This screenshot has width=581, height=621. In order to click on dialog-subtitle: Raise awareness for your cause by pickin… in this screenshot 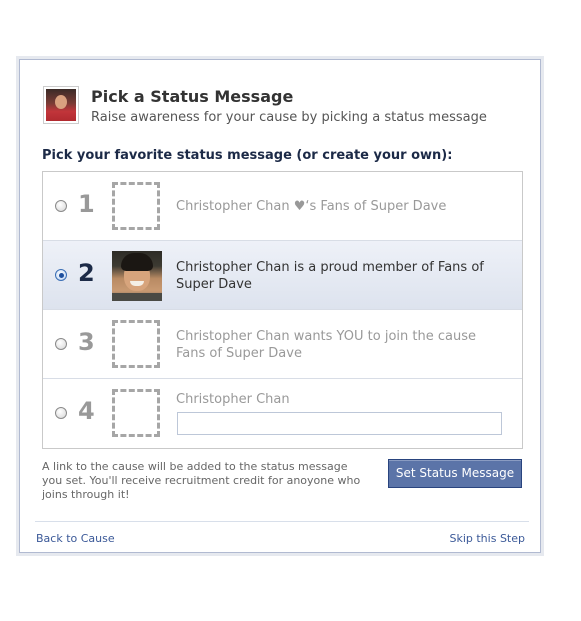, I will do `click(289, 117)`.